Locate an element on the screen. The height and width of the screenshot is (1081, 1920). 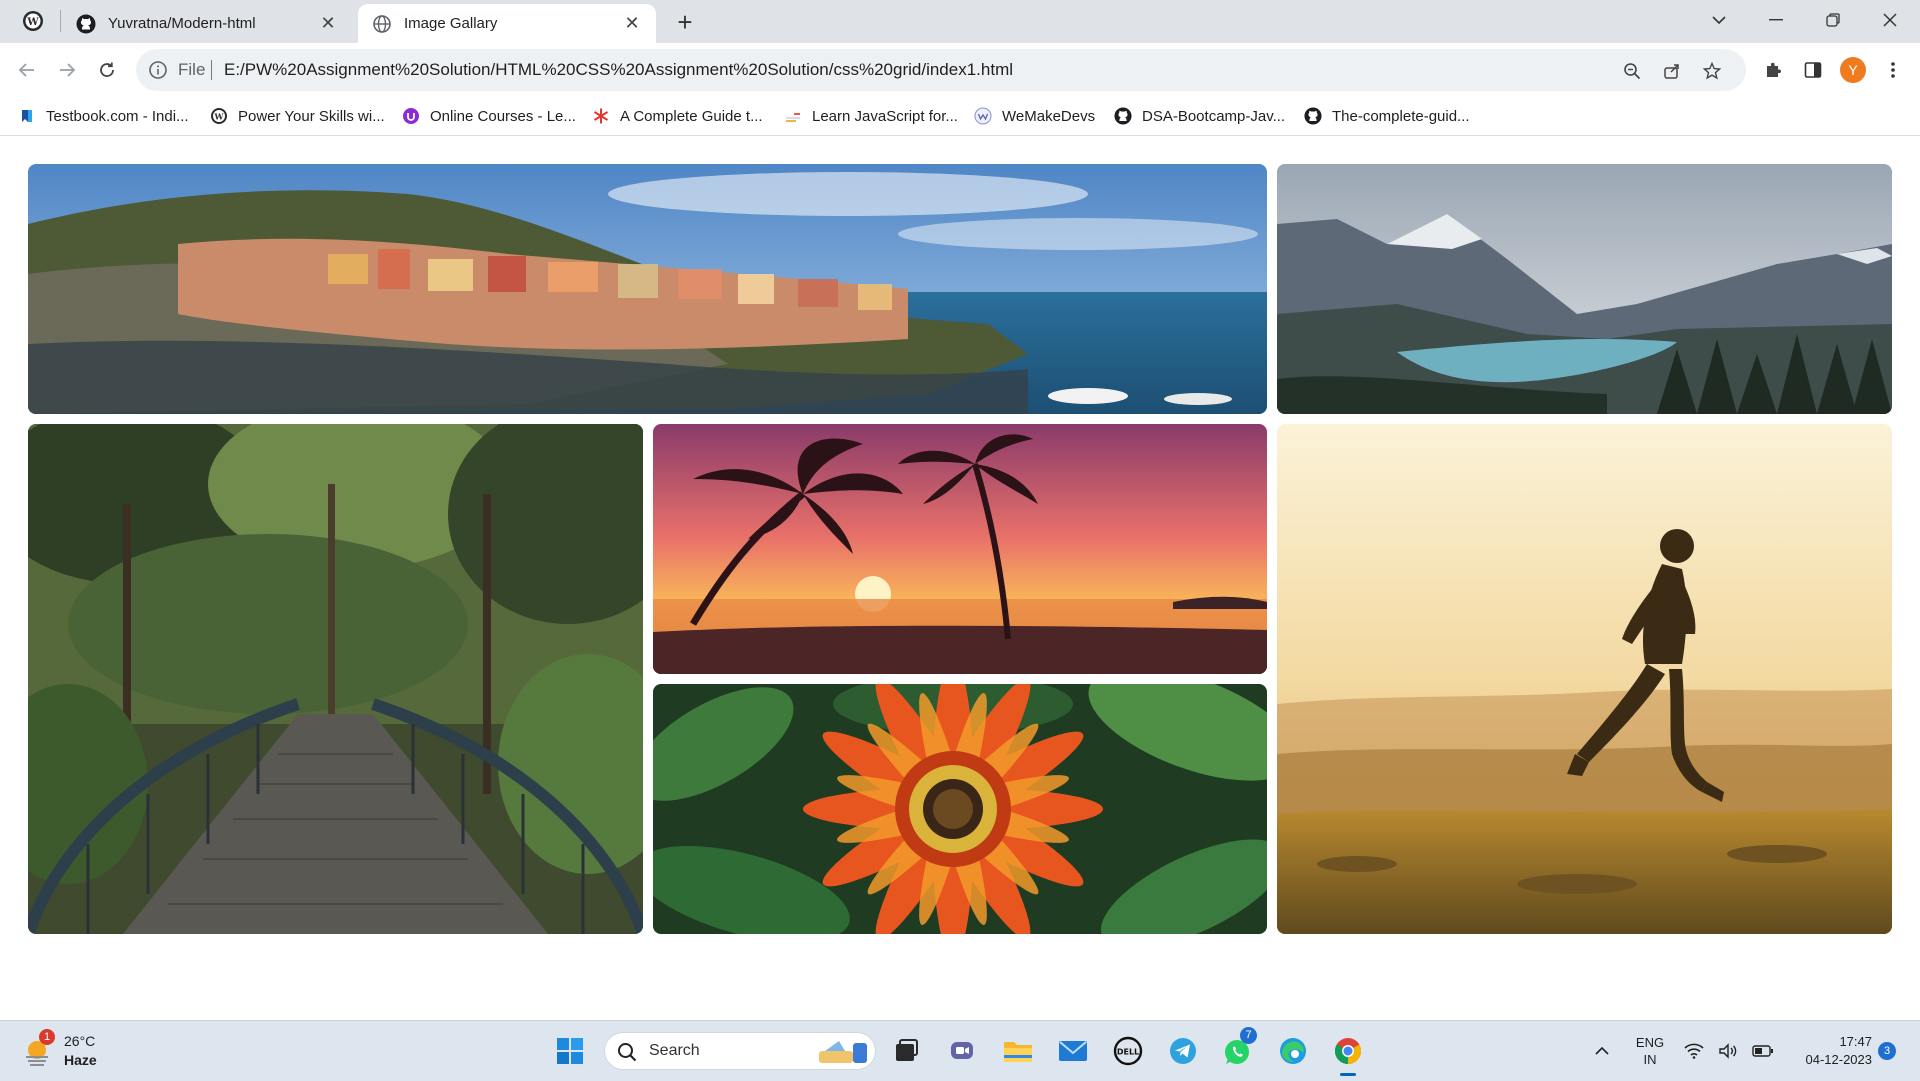
tab-search-button is located at coordinates (1719, 20).